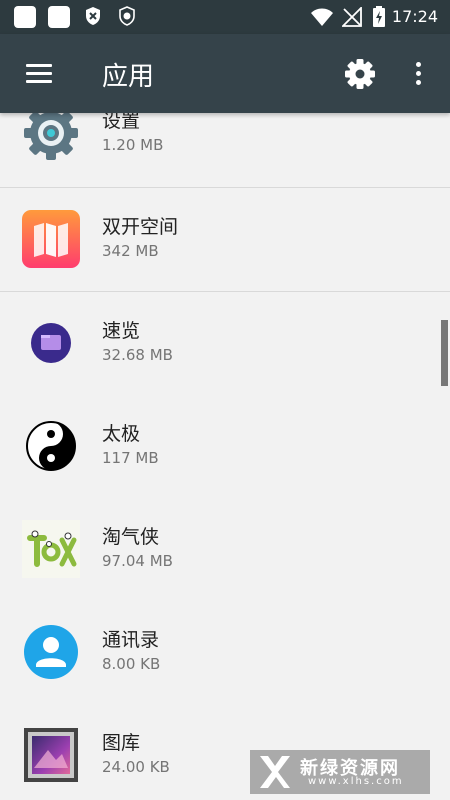 This screenshot has width=450, height=800. Describe the element at coordinates (121, 743) in the screenshot. I see `app-name: 图库` at that location.